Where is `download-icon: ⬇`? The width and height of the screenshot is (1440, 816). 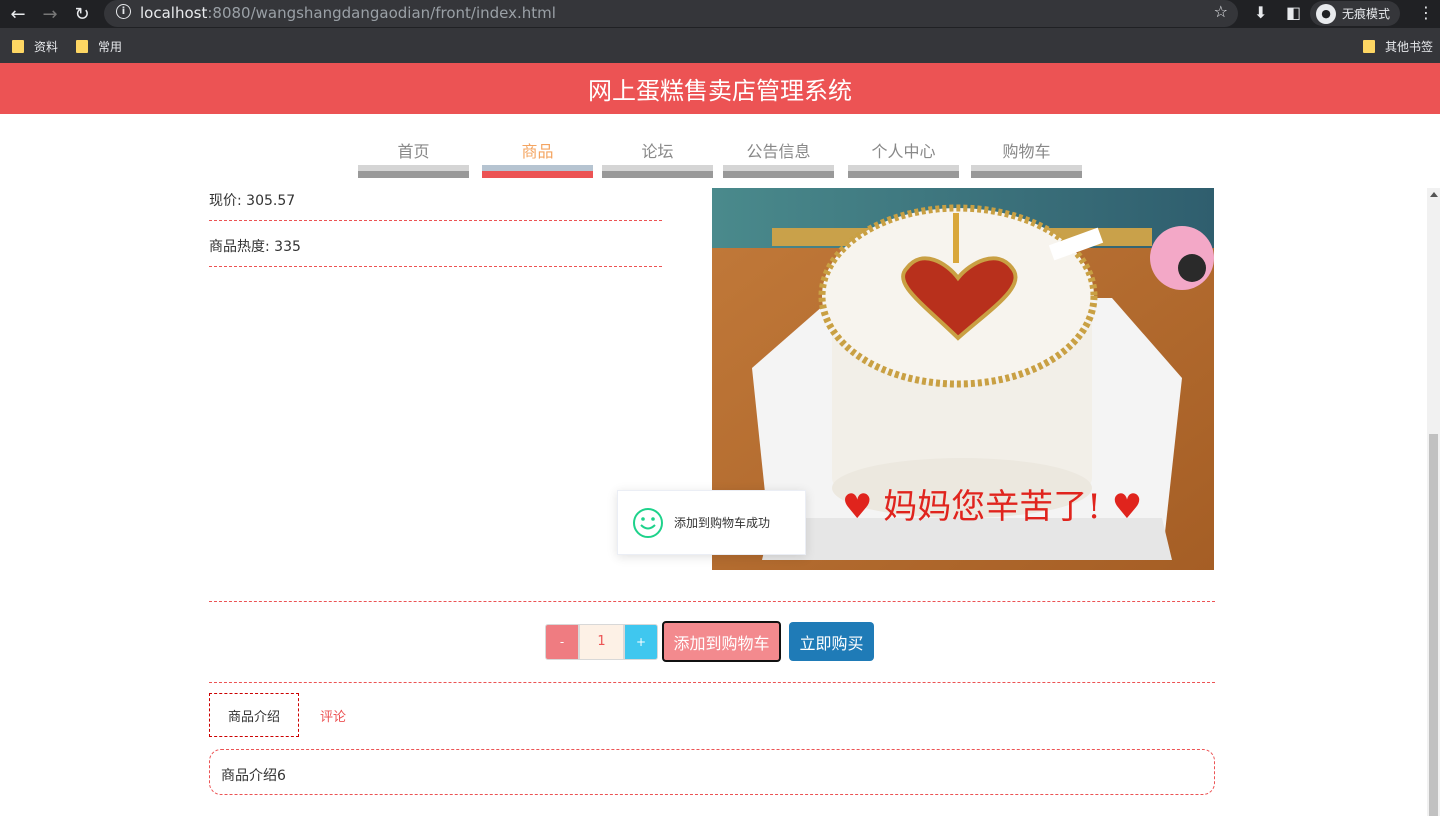
download-icon: ⬇ is located at coordinates (1260, 12).